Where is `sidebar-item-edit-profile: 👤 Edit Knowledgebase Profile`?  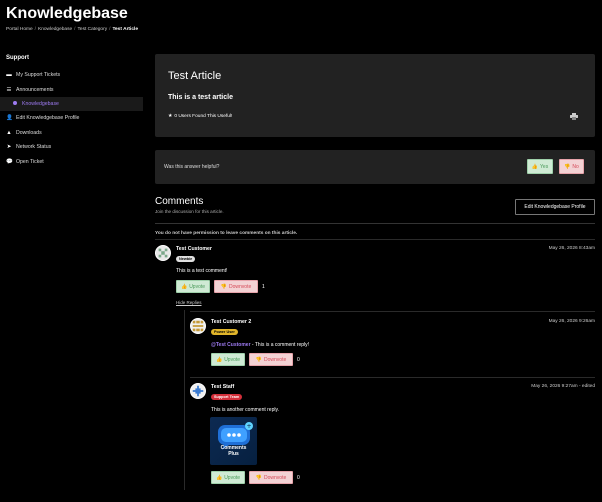 sidebar-item-edit-profile: 👤 Edit Knowledgebase Profile is located at coordinates (73, 118).